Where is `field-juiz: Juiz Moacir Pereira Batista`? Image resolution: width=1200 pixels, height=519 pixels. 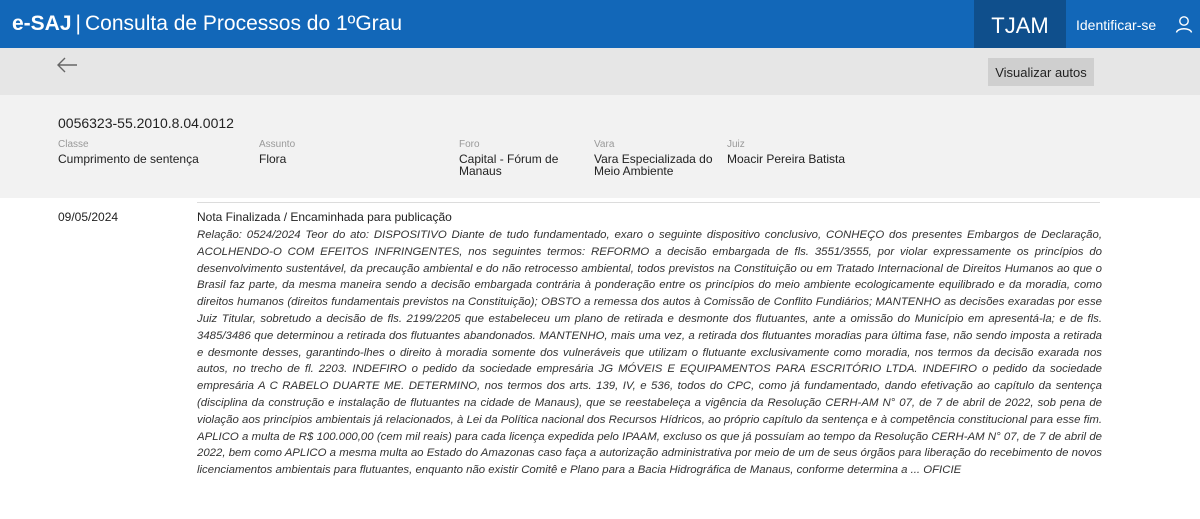 field-juiz: Juiz Moacir Pereira Batista is located at coordinates (827, 152).